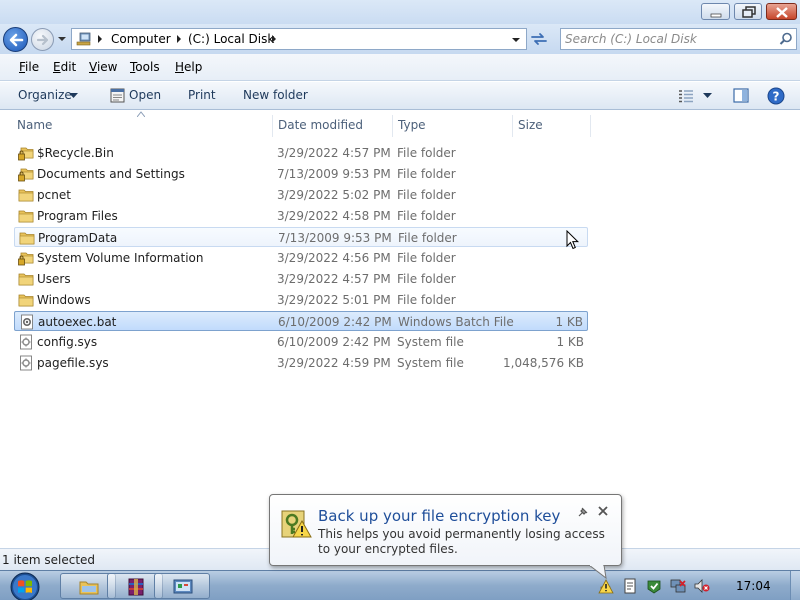  Describe the element at coordinates (543, 363) in the screenshot. I see `file-size: 1,048,576 KB` at that location.